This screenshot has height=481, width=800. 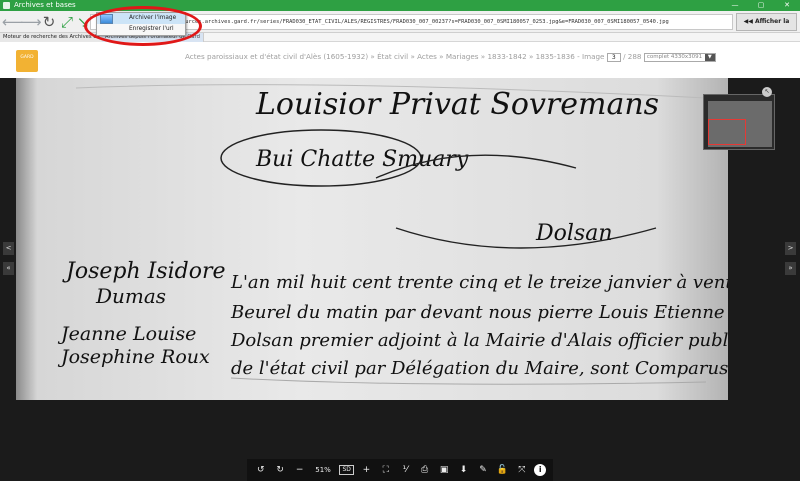 I want to click on image-adjust-icon: ▣, so click(x=444, y=470).